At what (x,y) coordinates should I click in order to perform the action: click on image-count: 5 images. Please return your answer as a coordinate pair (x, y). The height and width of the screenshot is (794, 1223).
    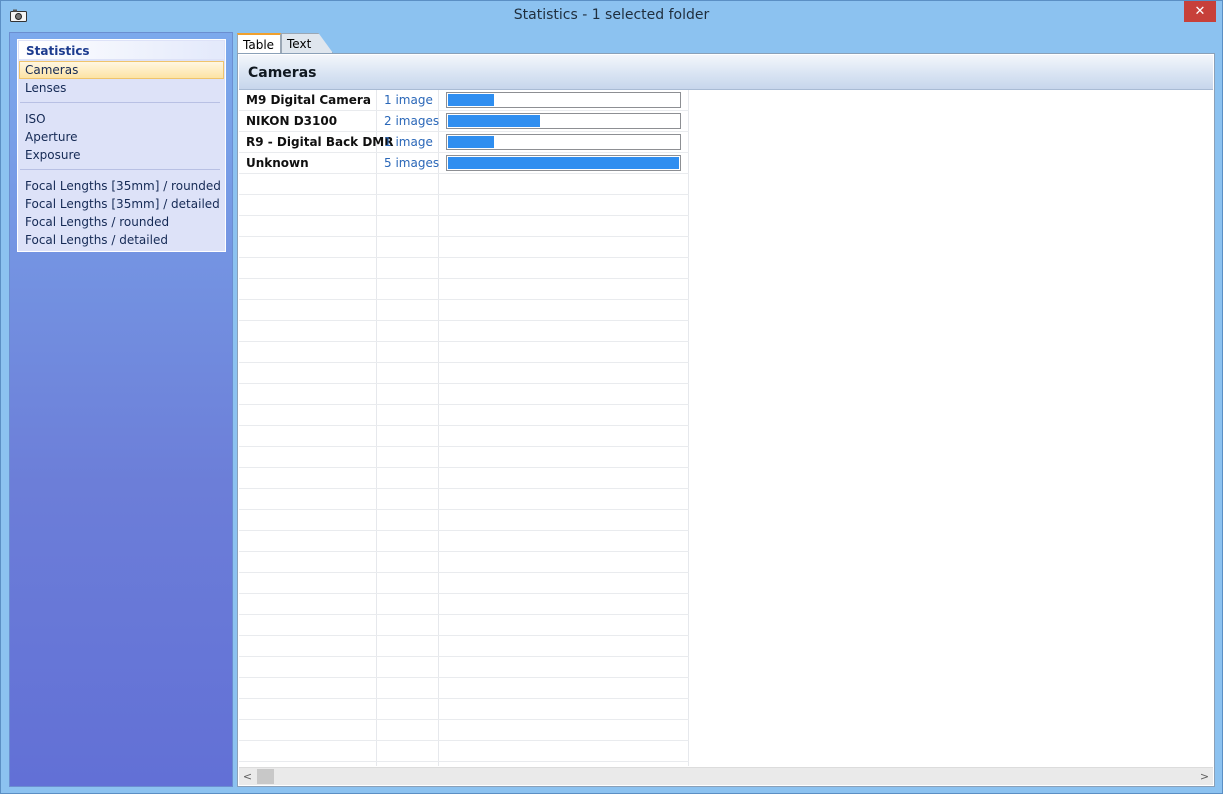
    Looking at the image, I should click on (412, 163).